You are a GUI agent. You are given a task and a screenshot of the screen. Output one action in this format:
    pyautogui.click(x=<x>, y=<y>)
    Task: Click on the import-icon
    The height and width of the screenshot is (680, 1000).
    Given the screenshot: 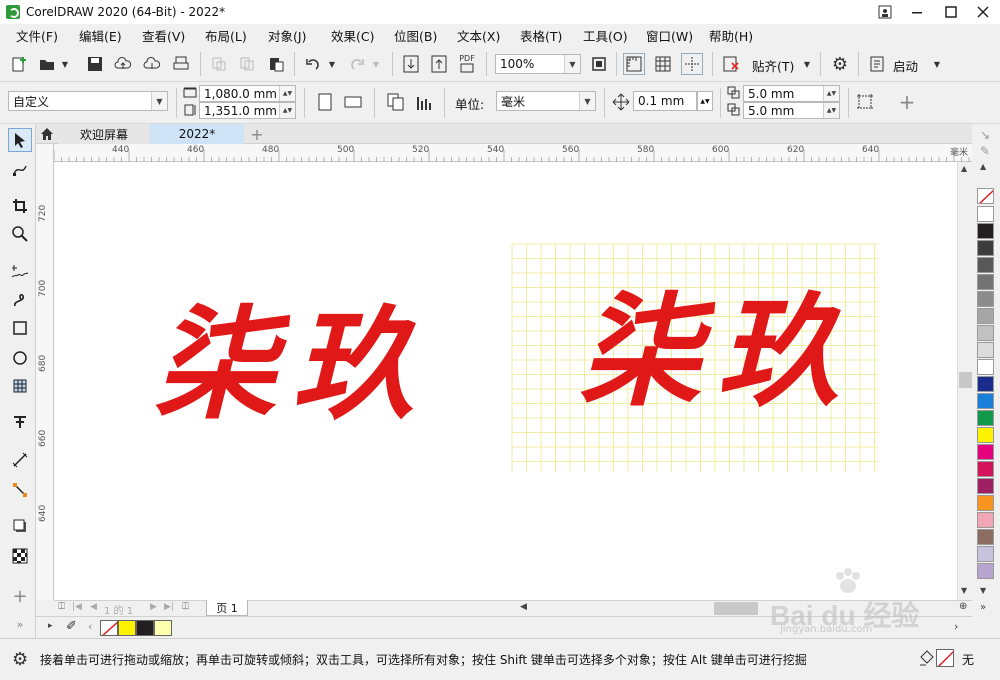 What is the action you would take?
    pyautogui.click(x=411, y=64)
    